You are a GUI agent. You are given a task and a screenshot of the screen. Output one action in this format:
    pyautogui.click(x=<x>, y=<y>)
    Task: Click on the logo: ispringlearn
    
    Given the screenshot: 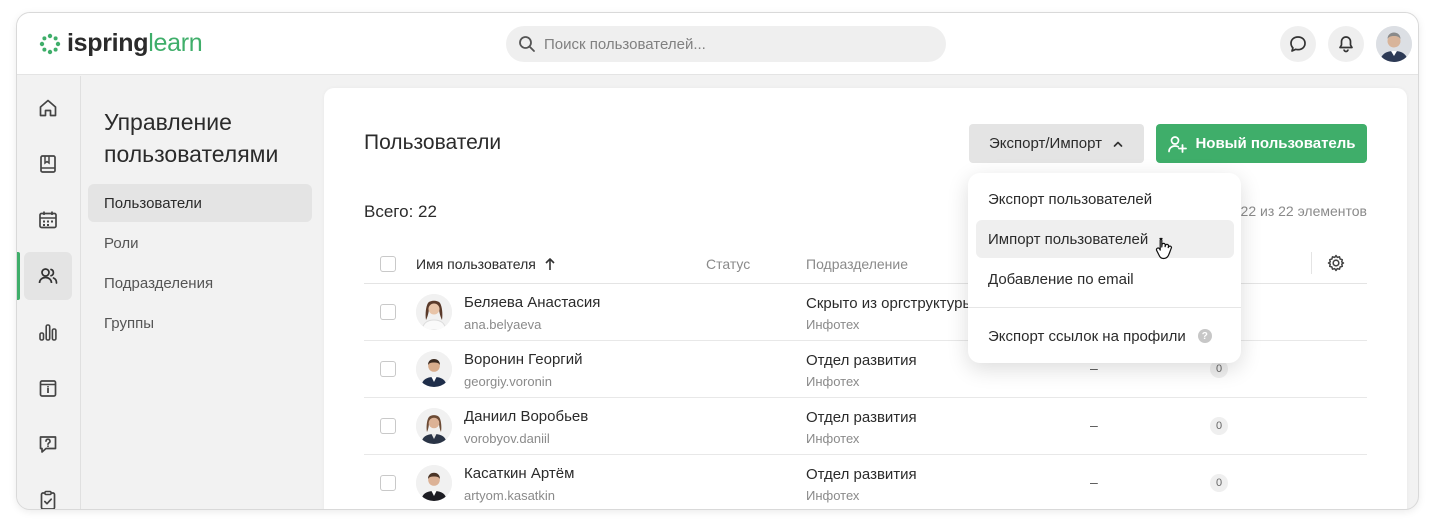 What is the action you would take?
    pyautogui.click(x=121, y=43)
    